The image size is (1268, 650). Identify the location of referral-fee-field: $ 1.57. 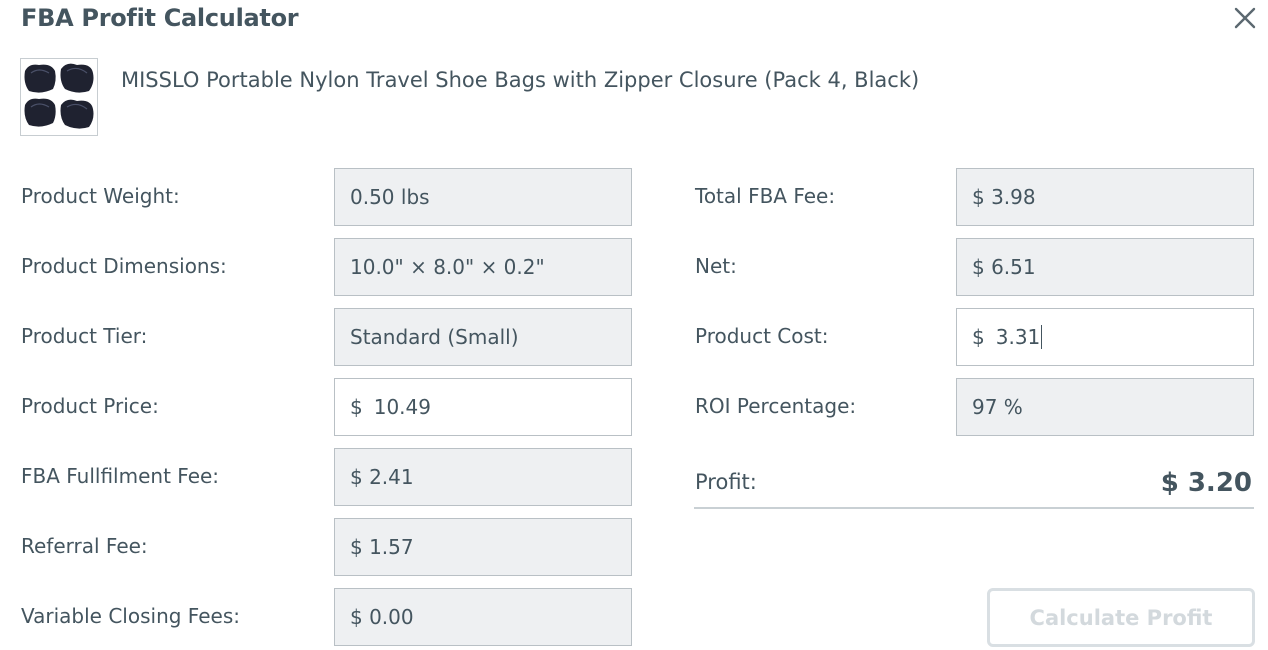
(483, 547).